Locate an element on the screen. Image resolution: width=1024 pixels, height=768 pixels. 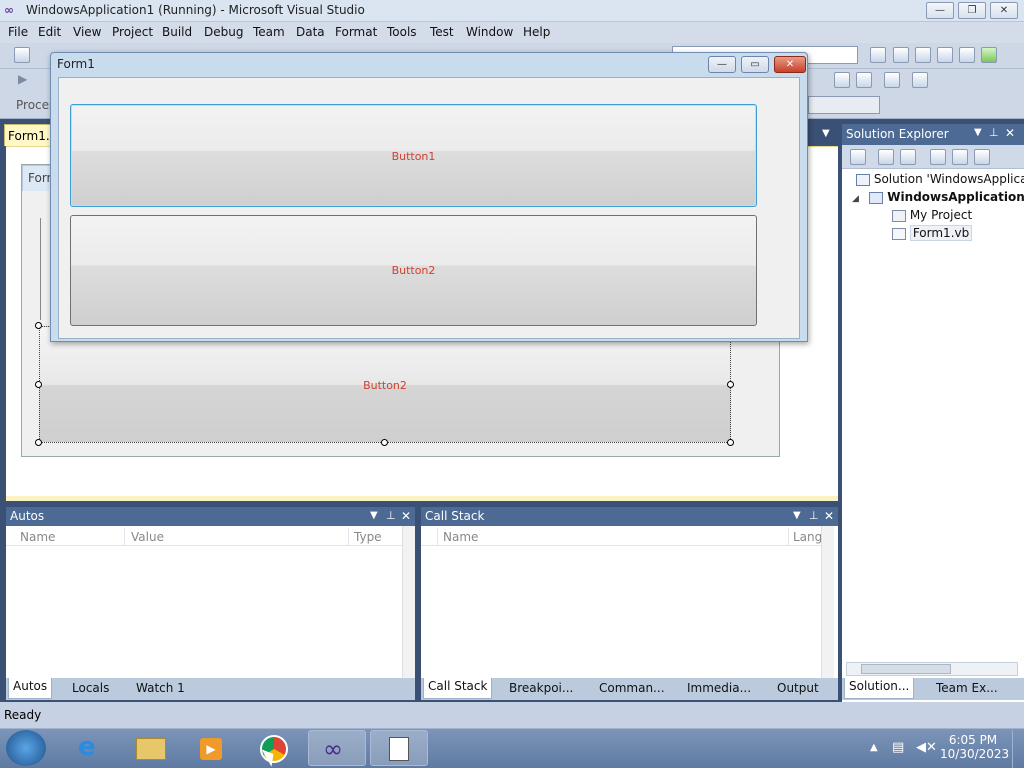
visual-studio-taskbar-icon: ∞ is located at coordinates (337, 748).